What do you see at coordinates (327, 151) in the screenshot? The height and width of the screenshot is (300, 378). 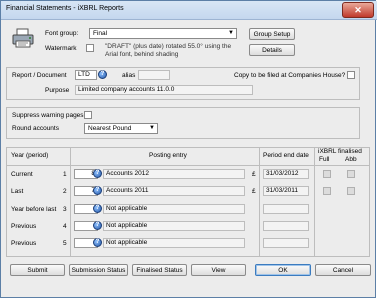 I see `ixbrl-header: iXBRL` at bounding box center [327, 151].